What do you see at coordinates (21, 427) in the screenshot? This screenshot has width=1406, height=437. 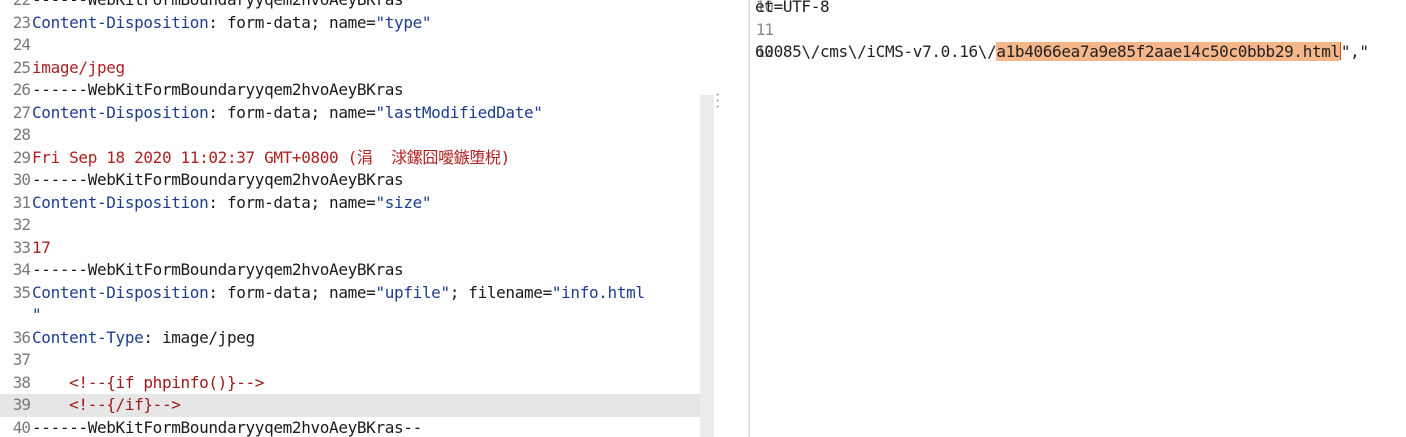 I see `line-number: 40` at bounding box center [21, 427].